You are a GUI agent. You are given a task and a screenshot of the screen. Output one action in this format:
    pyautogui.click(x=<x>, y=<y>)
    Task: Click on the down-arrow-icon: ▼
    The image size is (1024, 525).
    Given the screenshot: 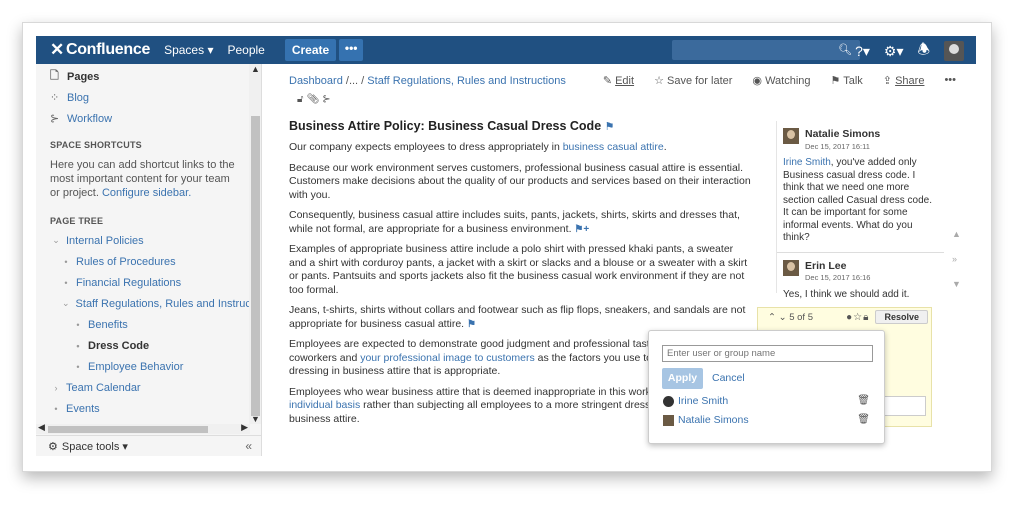 What is the action you would take?
    pyautogui.click(x=956, y=284)
    